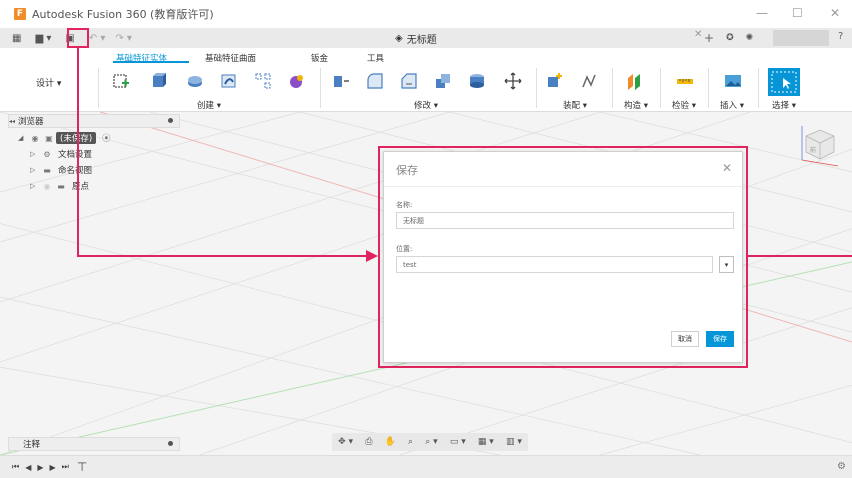  Describe the element at coordinates (575, 105) in the screenshot. I see `assemble-group-label: 装配 ▾` at that location.